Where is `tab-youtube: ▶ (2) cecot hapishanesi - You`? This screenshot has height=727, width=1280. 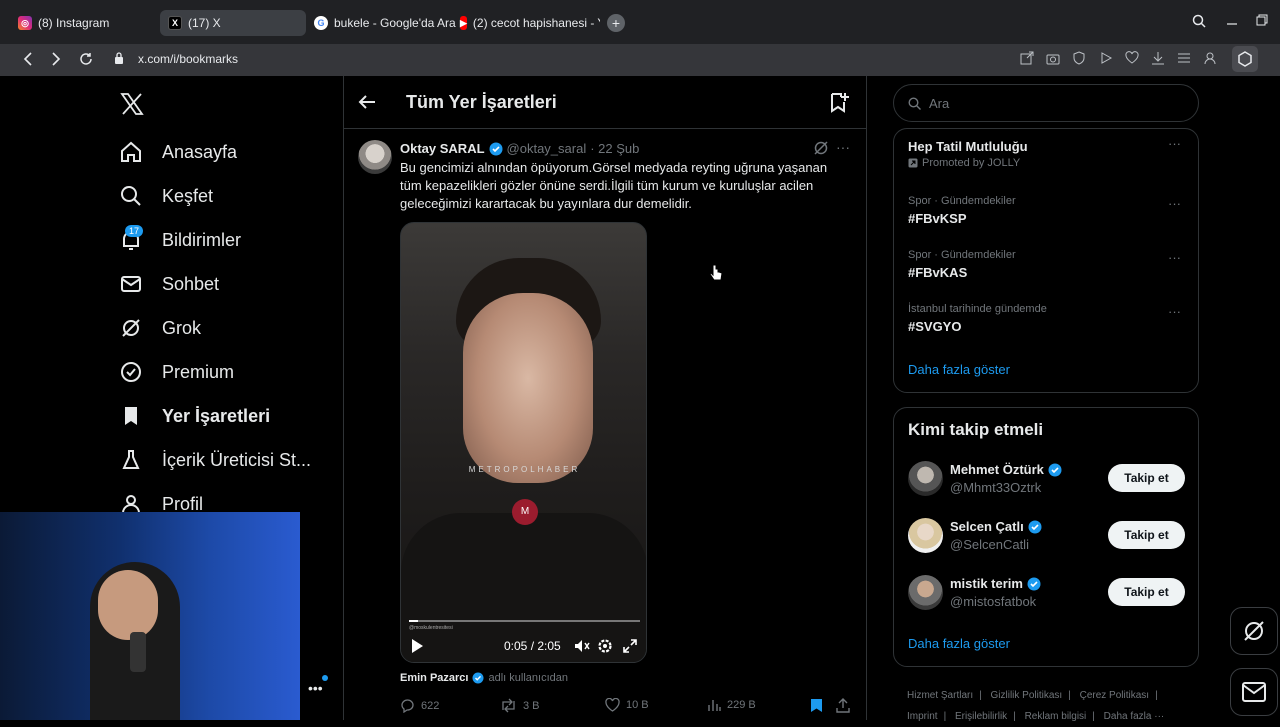 tab-youtube: ▶ (2) cecot hapishanesi - You is located at coordinates (526, 23).